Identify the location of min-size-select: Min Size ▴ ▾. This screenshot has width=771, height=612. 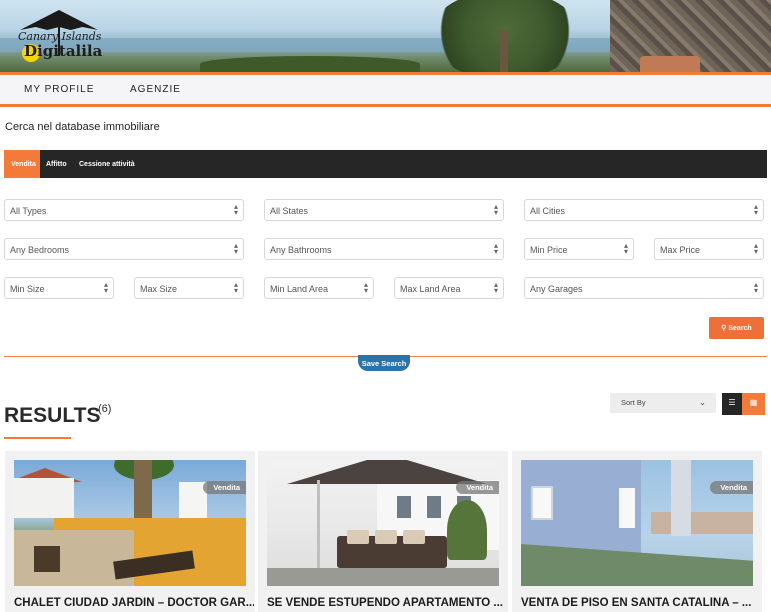
(59, 288).